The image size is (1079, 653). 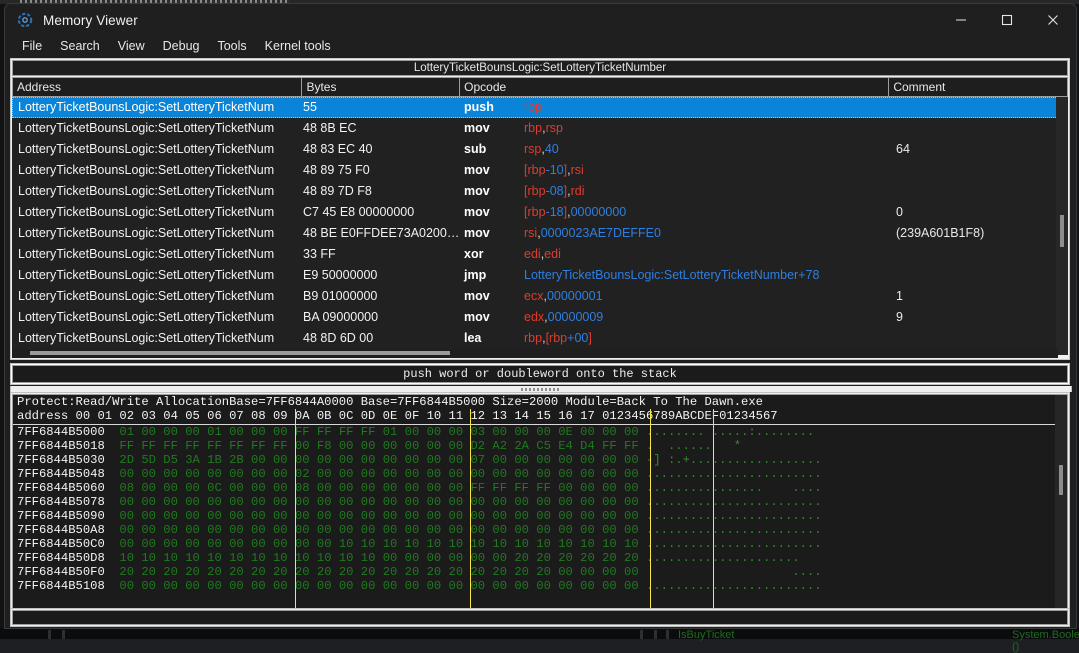 I want to click on row-mnemonic: xor, so click(x=474, y=254).